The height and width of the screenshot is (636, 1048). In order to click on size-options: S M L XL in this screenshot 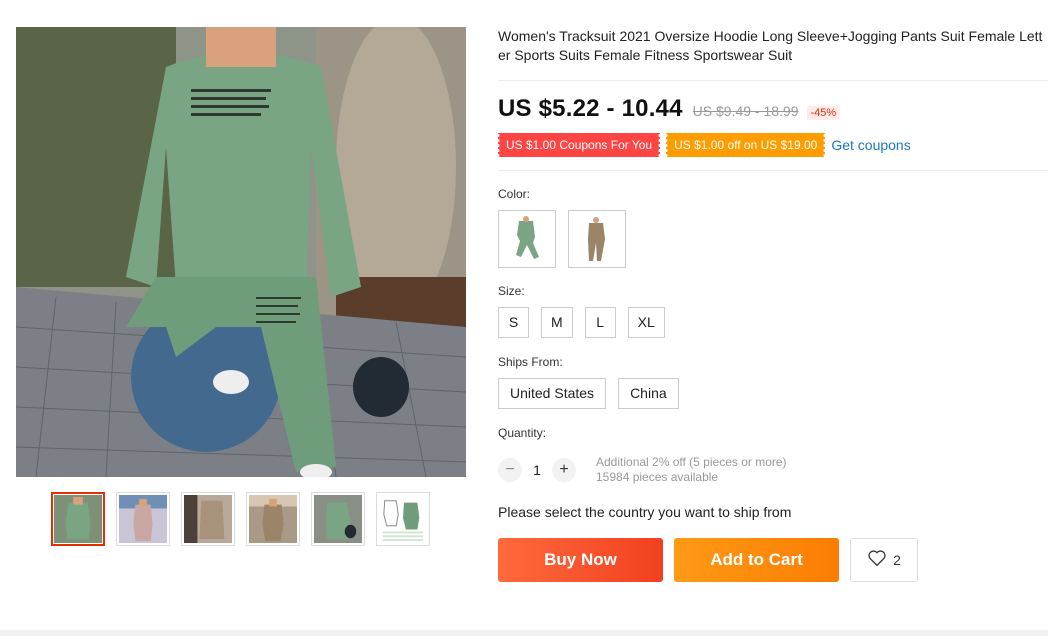, I will do `click(581, 322)`.